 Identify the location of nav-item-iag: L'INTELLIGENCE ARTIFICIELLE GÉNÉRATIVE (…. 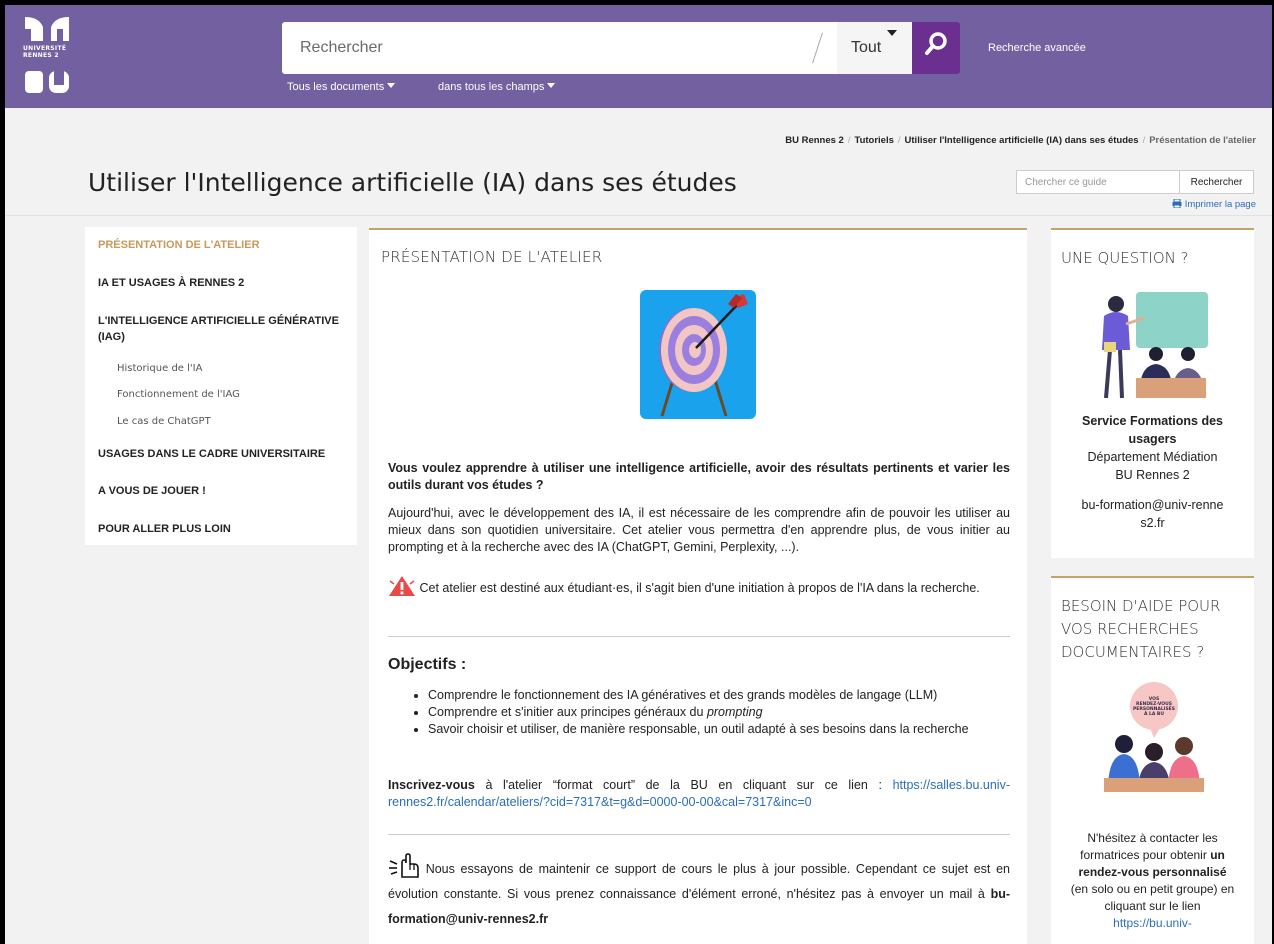
(223, 329).